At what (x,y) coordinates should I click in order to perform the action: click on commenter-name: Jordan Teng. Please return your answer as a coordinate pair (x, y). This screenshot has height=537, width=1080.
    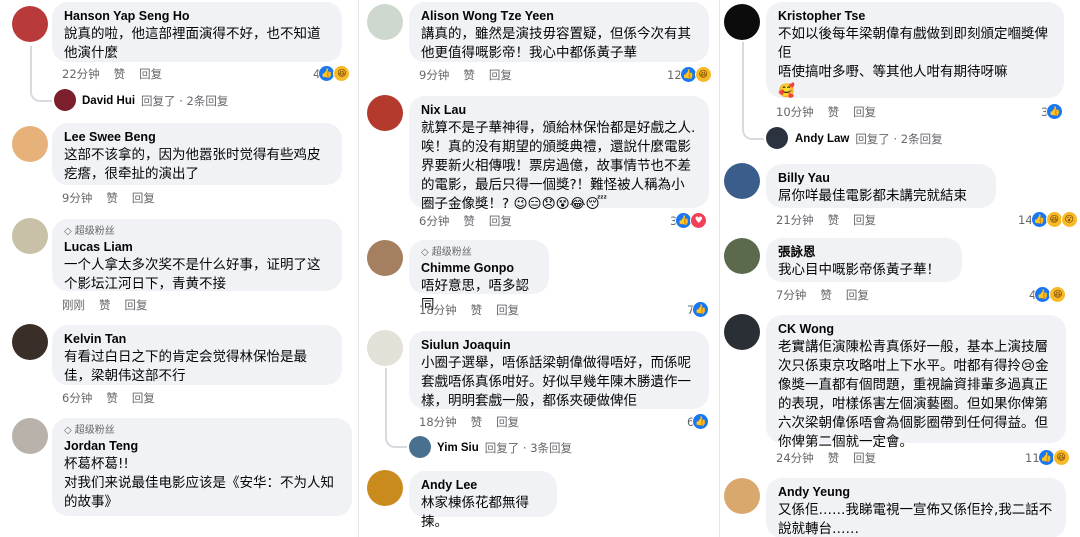
    Looking at the image, I should click on (202, 446).